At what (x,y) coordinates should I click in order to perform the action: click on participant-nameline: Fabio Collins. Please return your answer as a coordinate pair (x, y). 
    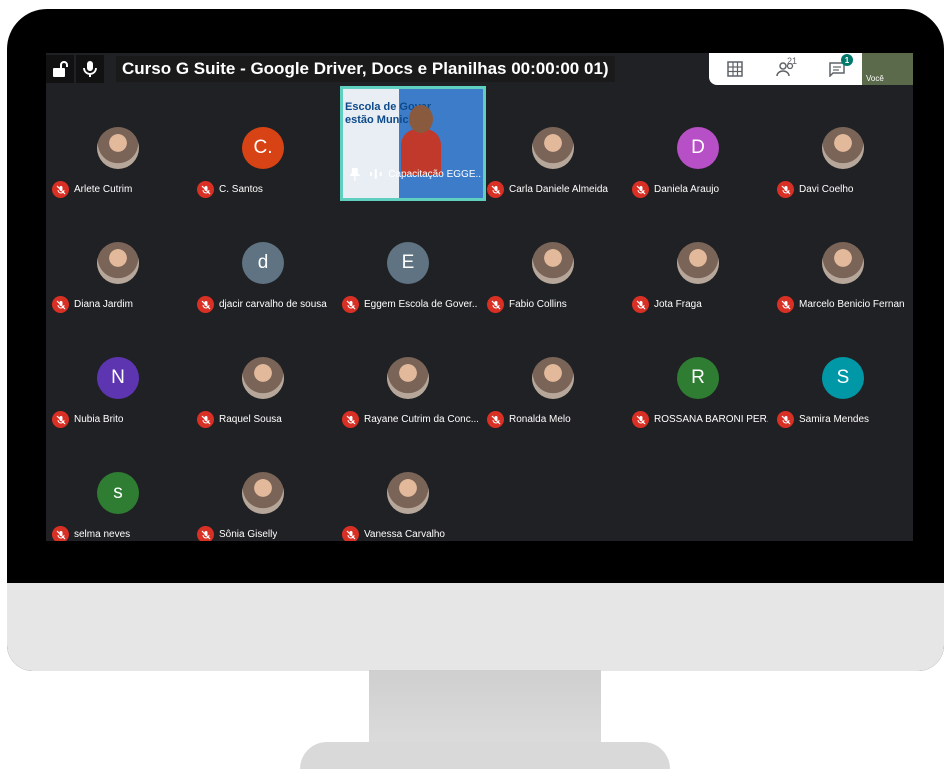
    Looking at the image, I should click on (555, 304).